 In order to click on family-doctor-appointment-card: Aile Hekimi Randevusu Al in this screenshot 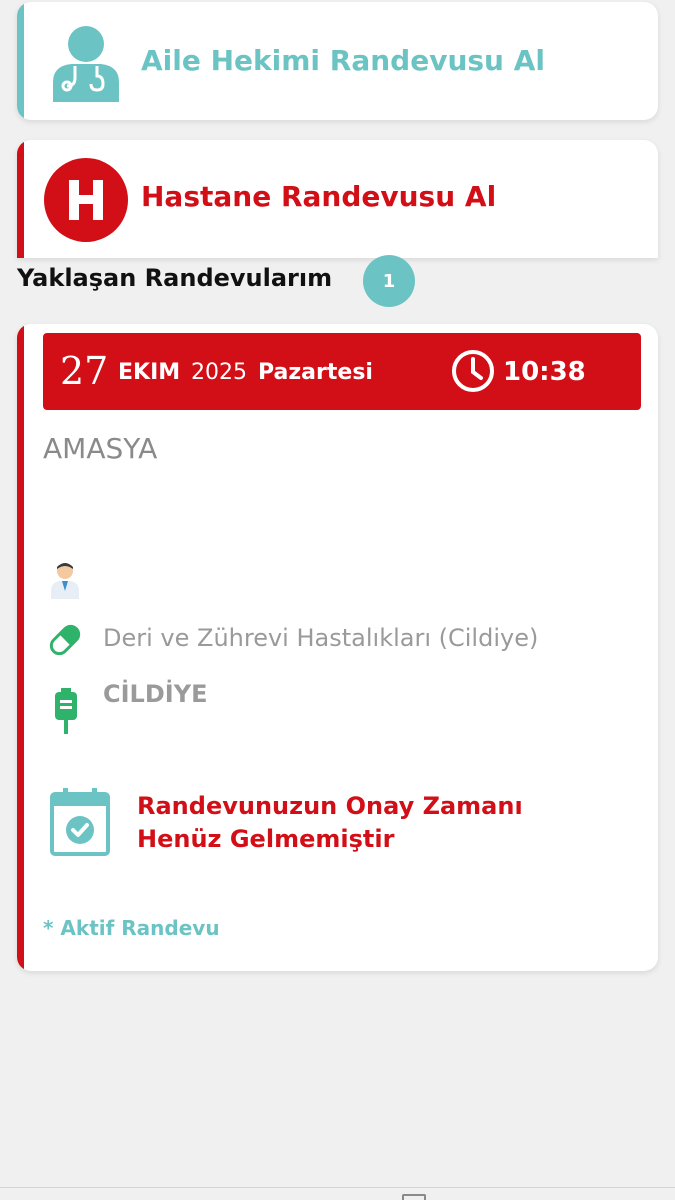, I will do `click(337, 61)`.